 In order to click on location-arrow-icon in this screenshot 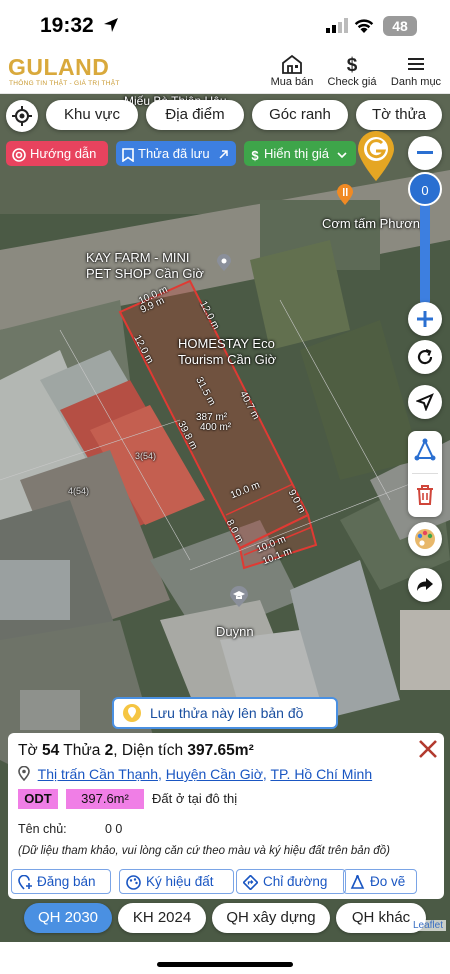, I will do `click(111, 25)`.